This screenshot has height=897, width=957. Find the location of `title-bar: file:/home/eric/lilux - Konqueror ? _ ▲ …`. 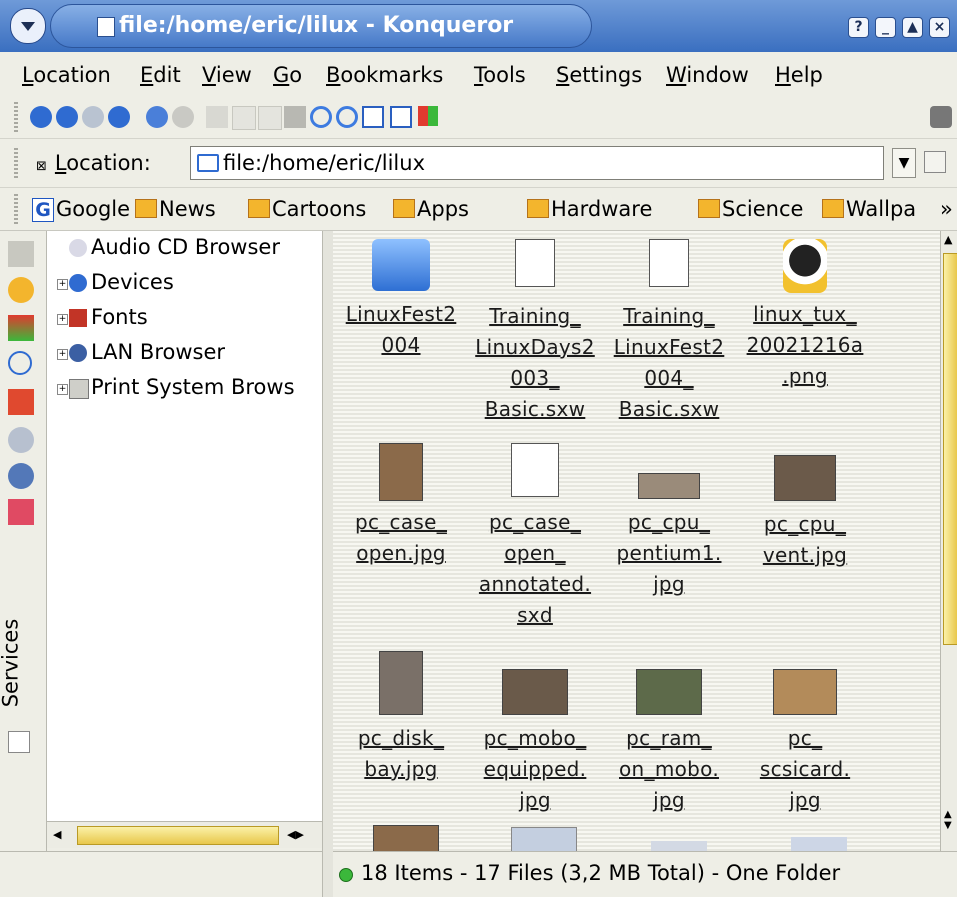

title-bar: file:/home/eric/lilux - Konqueror ? _ ▲ … is located at coordinates (478, 26).